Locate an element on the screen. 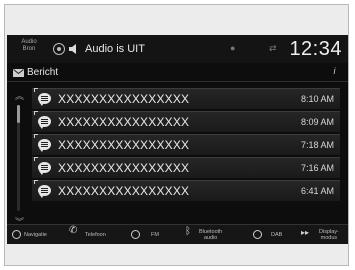 This screenshot has width=355, height=270. display-mode-icon: ▸▸ is located at coordinates (305, 232).